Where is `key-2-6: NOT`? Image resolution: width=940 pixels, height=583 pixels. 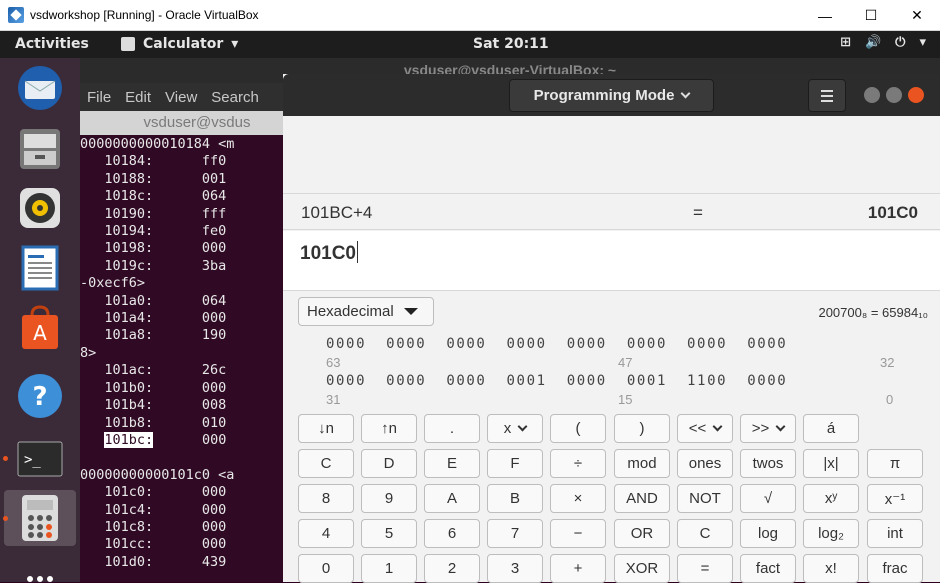 key-2-6: NOT is located at coordinates (705, 498).